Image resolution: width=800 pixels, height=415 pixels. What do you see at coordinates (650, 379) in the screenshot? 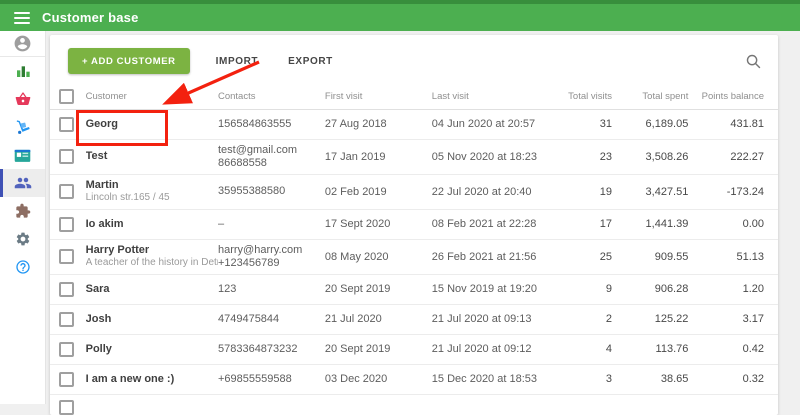
I see `total-spent-value: 38.65` at bounding box center [650, 379].